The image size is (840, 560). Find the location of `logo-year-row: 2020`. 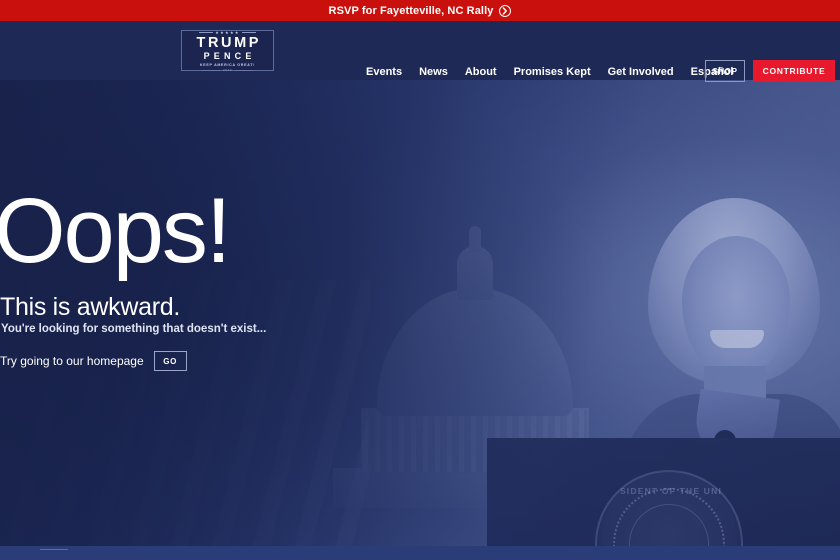

logo-year-row: 2020 is located at coordinates (227, 70).